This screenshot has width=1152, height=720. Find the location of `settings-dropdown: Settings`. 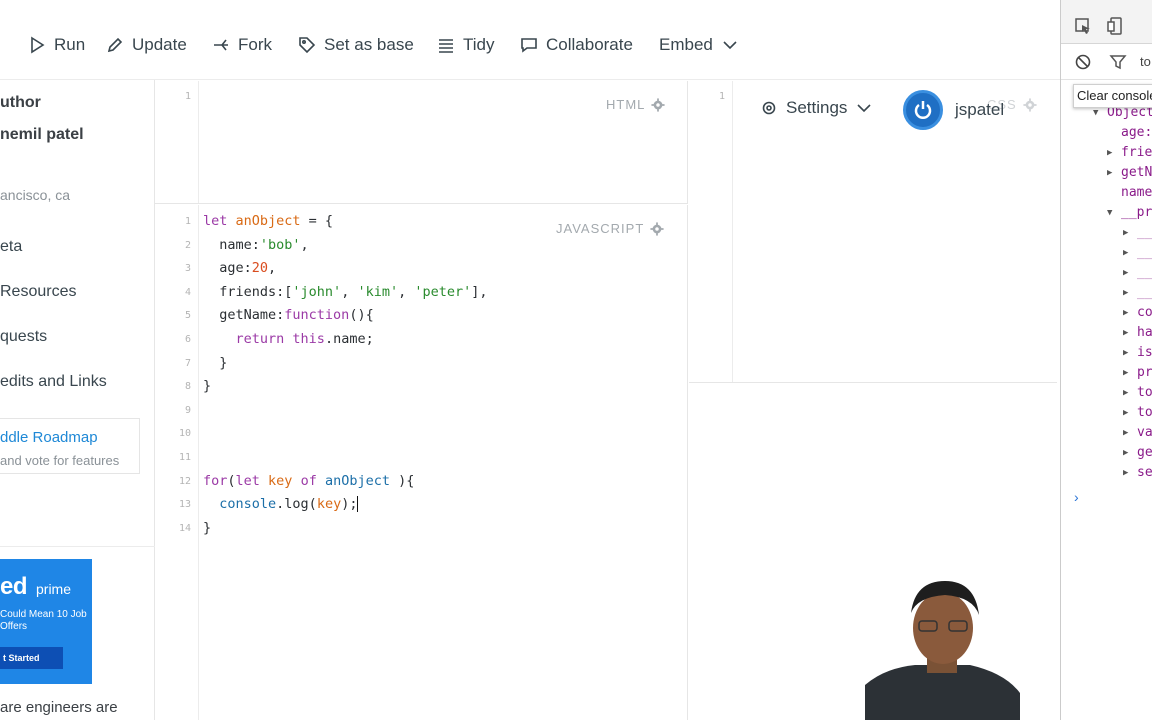

settings-dropdown: Settings is located at coordinates (816, 108).